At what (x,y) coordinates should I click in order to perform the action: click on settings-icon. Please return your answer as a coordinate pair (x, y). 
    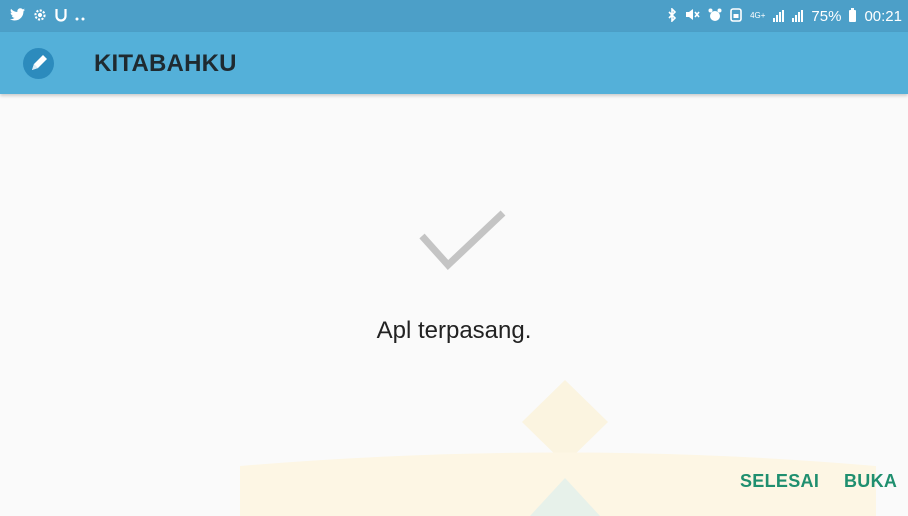
    Looking at the image, I should click on (40, 16).